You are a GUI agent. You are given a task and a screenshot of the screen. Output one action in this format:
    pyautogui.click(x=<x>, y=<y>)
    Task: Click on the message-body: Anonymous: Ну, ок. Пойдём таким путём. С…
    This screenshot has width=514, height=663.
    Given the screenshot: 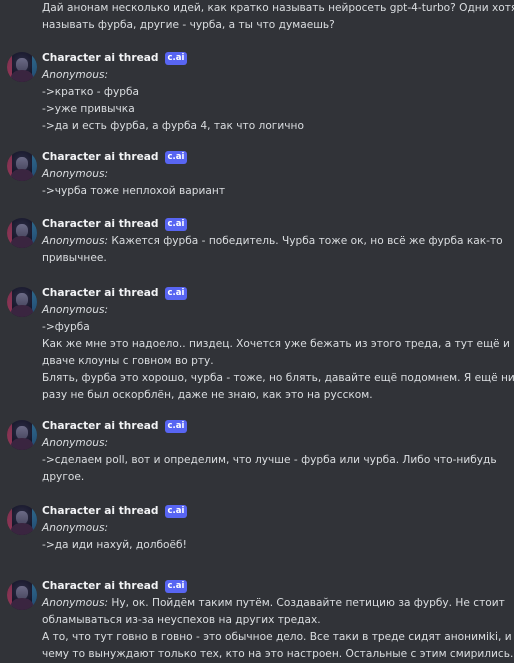 What is the action you would take?
    pyautogui.click(x=278, y=629)
    